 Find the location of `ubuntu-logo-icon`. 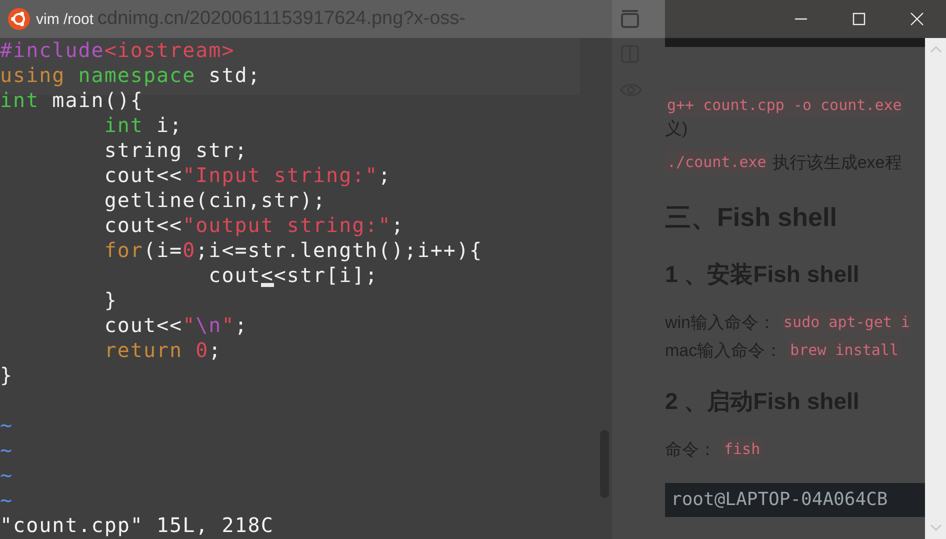

ubuntu-logo-icon is located at coordinates (19, 19).